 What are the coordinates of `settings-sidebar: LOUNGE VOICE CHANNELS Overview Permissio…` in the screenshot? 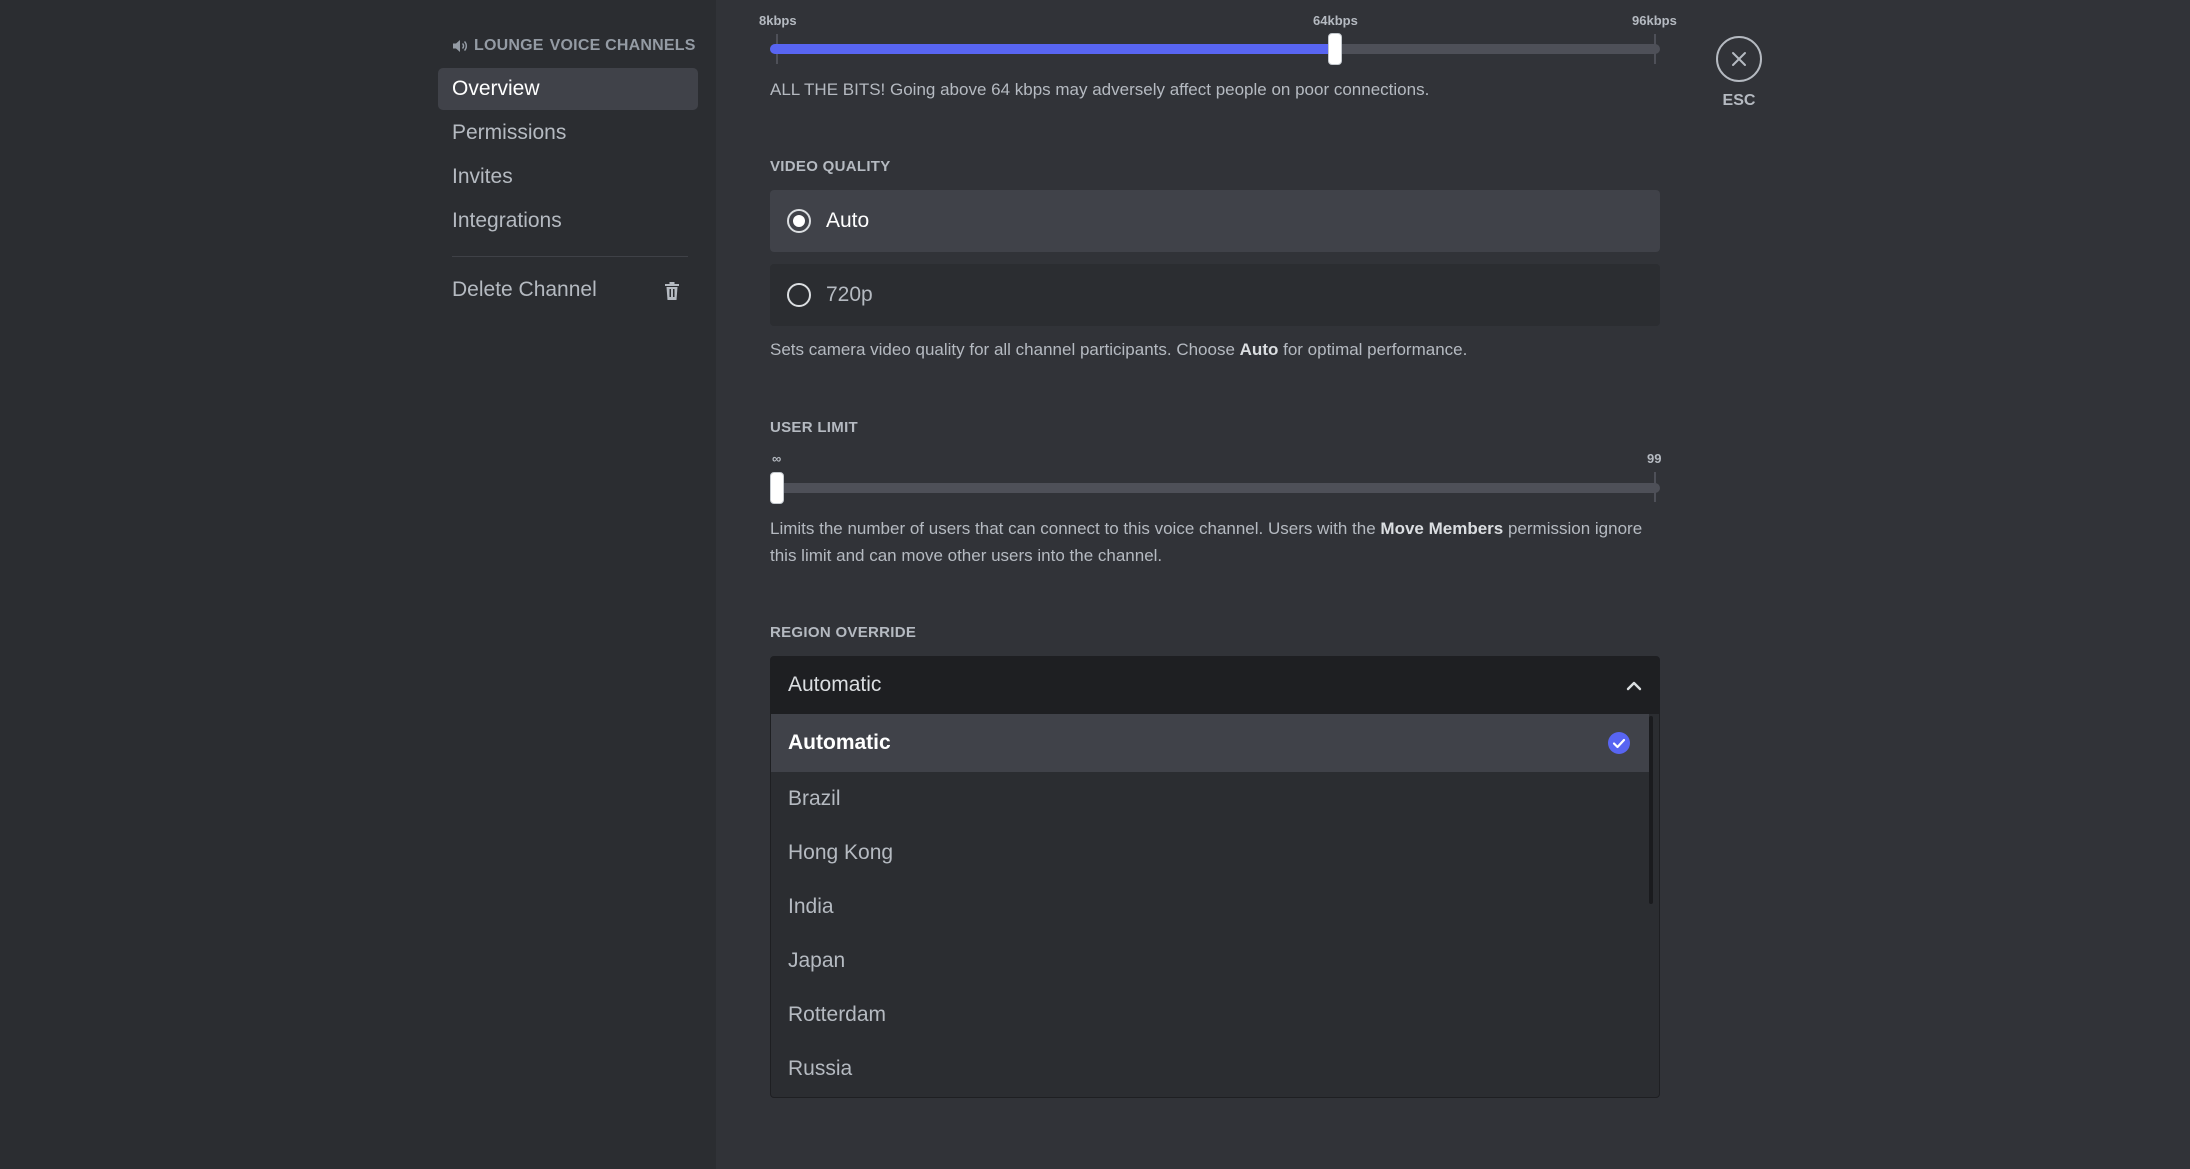 It's located at (568, 173).